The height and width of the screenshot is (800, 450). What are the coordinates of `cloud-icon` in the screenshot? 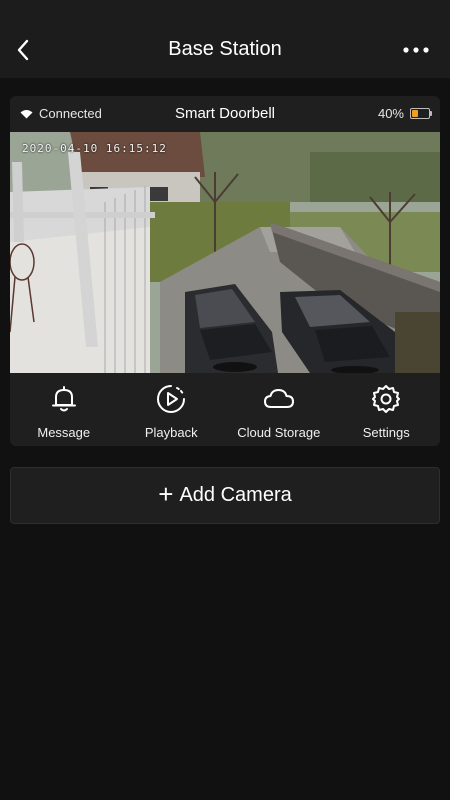 It's located at (278, 398).